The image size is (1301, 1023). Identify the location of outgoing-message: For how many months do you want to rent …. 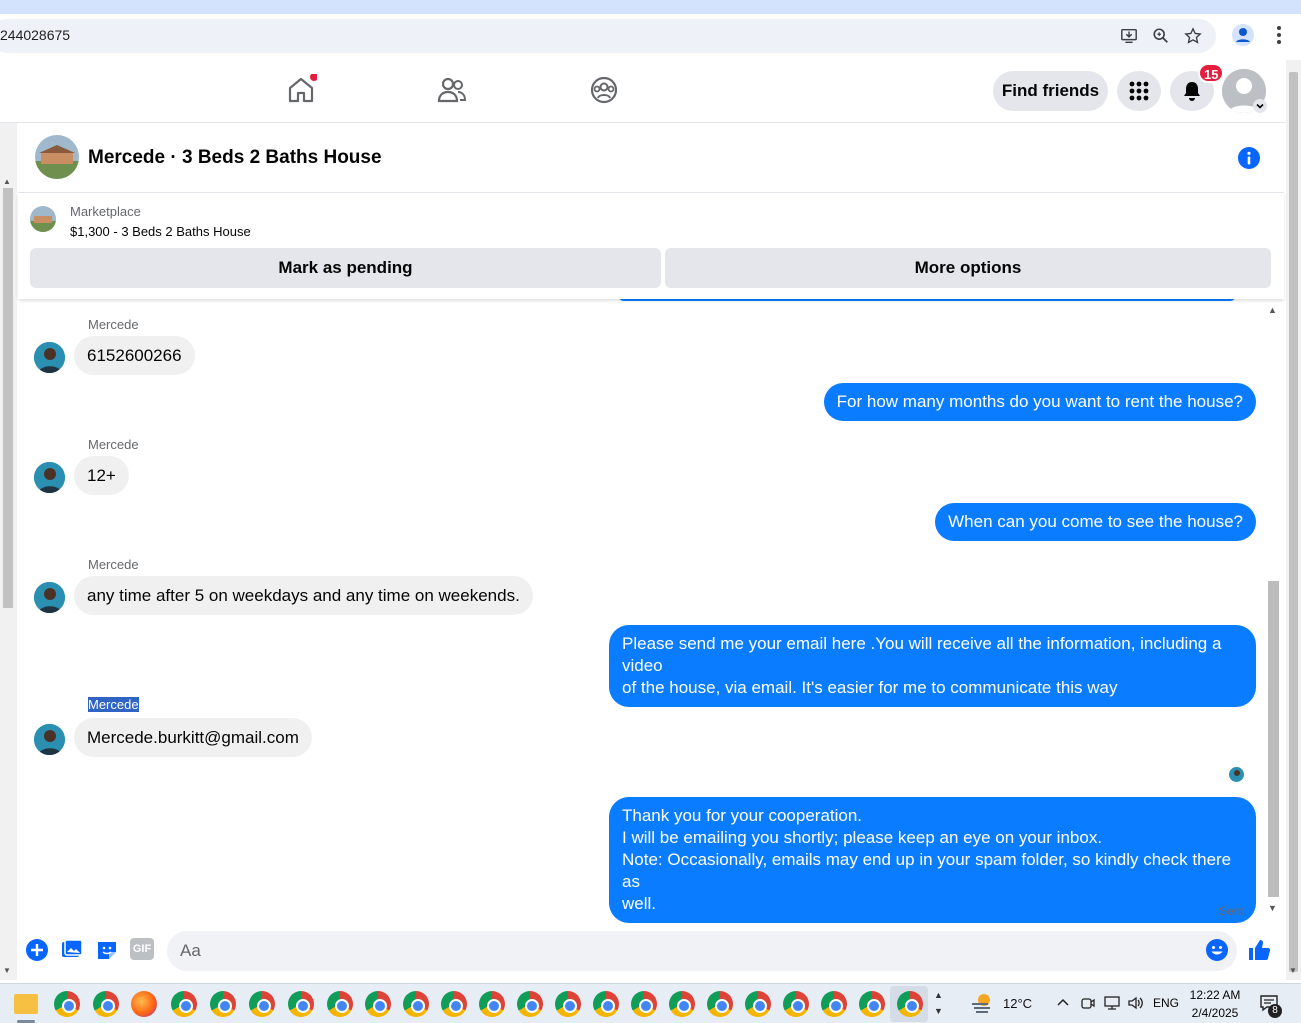
(1039, 402).